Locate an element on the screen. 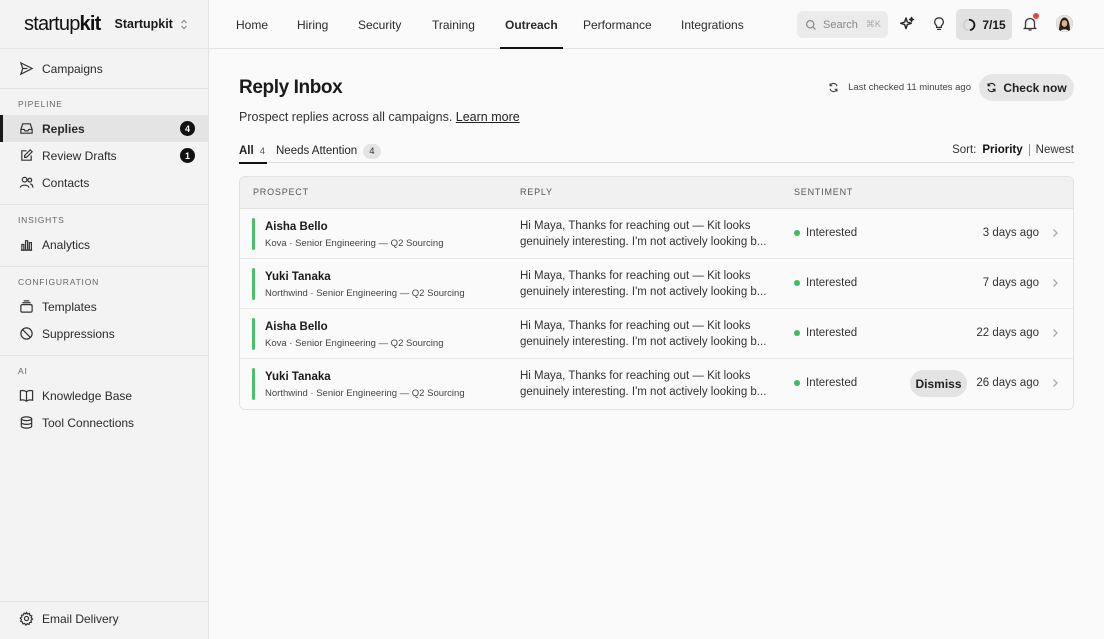  sidebar-item-label: Knowledge Base is located at coordinates (87, 395).